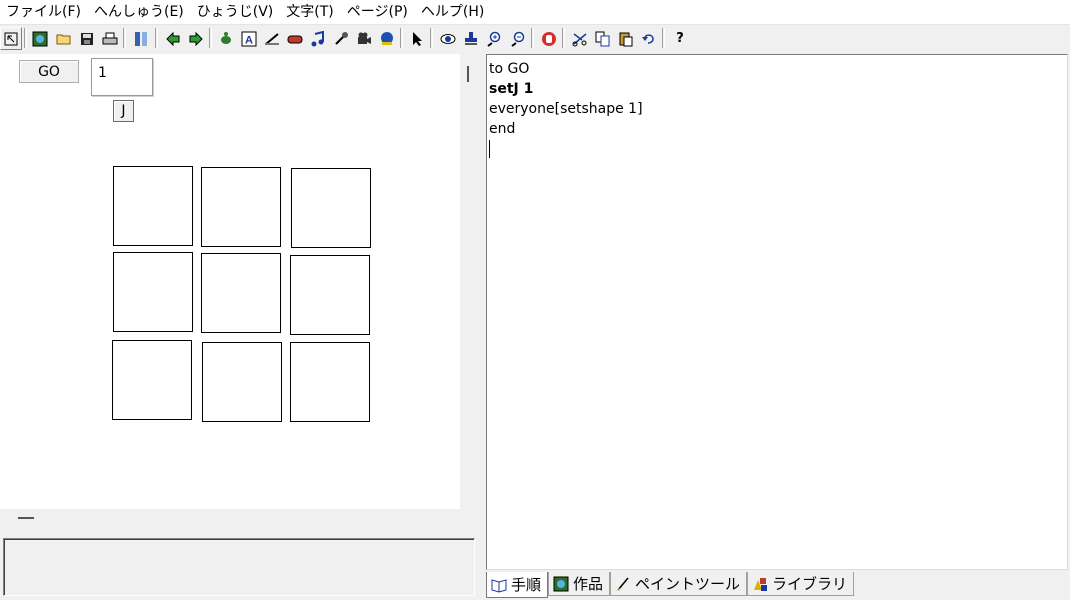 The width and height of the screenshot is (1070, 600). What do you see at coordinates (364, 38) in the screenshot?
I see `video-camera-icon` at bounding box center [364, 38].